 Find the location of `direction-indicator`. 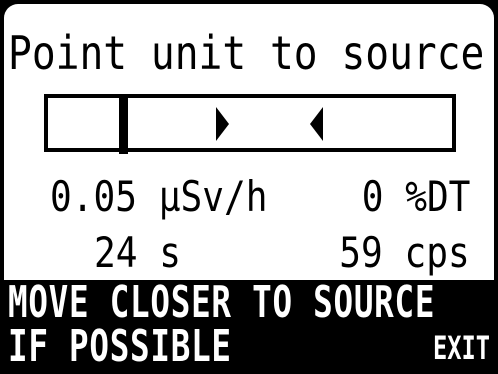

direction-indicator is located at coordinates (250, 124).